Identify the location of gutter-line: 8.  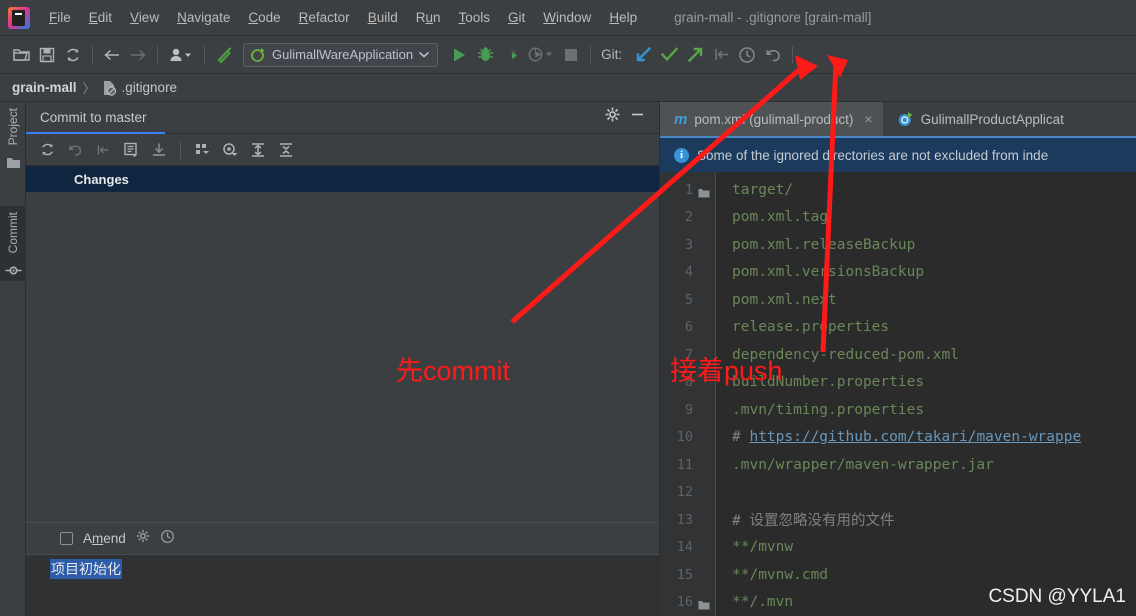
(687, 383).